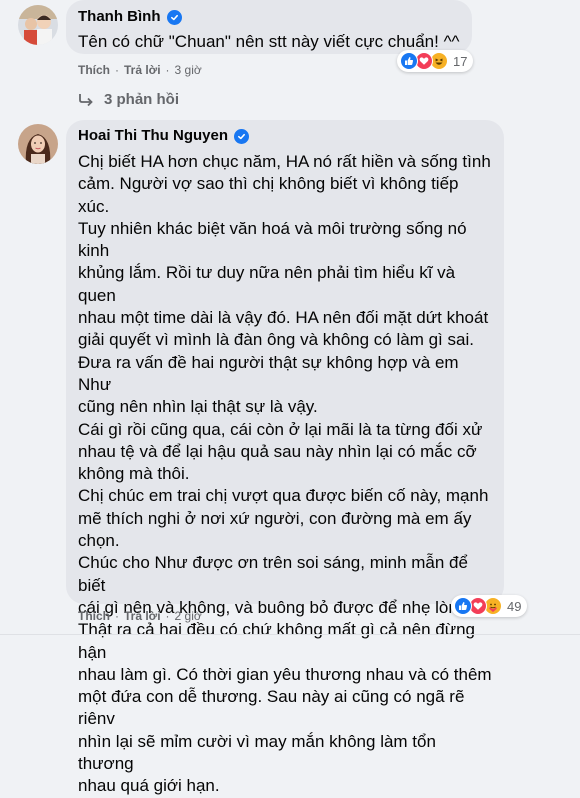 The width and height of the screenshot is (580, 798). I want to click on comment-timestamp: 2 giờ, so click(188, 616).